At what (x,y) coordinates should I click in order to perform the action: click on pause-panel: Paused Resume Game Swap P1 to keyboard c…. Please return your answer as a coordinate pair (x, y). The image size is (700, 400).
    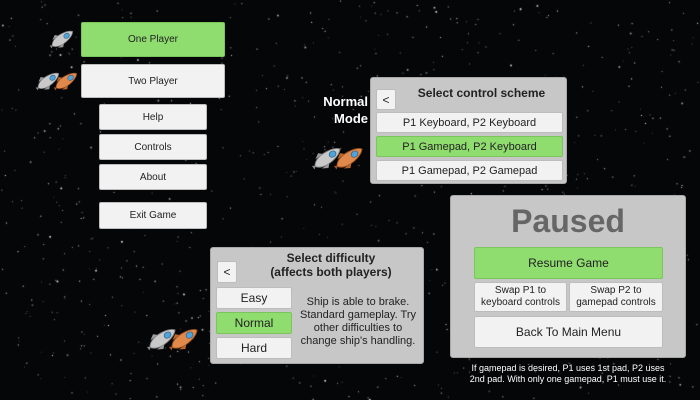
    Looking at the image, I should click on (568, 276).